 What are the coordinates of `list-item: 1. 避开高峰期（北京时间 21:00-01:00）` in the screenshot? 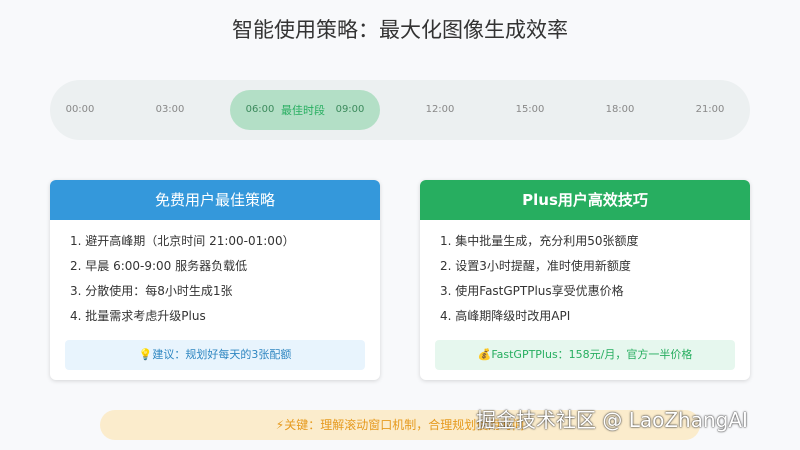 It's located at (182, 241).